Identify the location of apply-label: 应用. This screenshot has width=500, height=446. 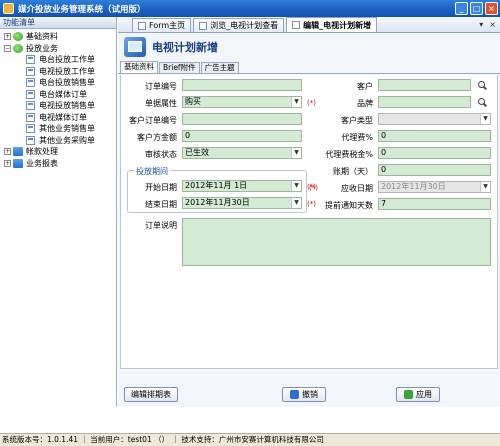
(424, 394).